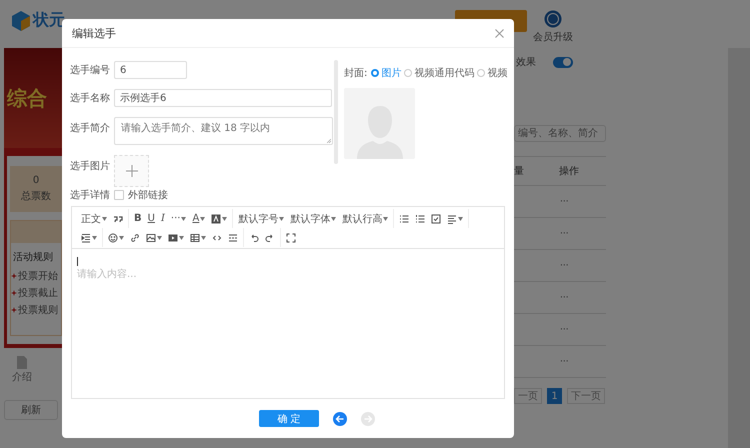  Describe the element at coordinates (365, 218) in the screenshot. I see `toolbar-button: 默认行高` at that location.